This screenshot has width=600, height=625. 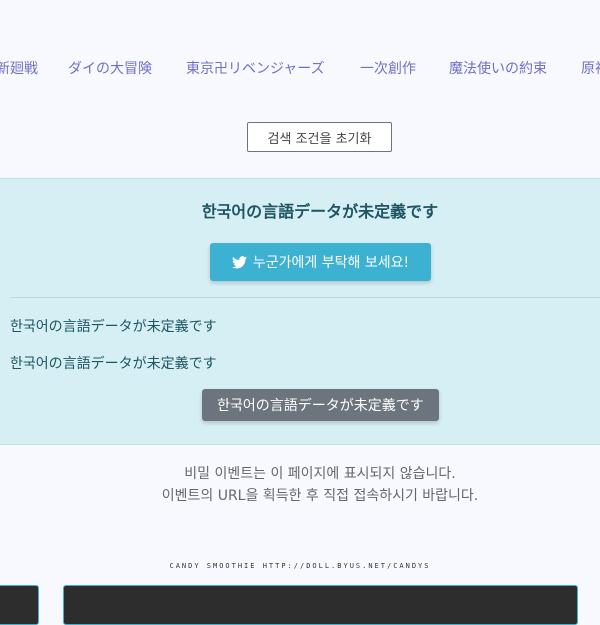 What do you see at coordinates (320, 474) in the screenshot?
I see `secret-event-notice: 비밀 이벤트는 이 페이지에 표시되지 않습니다.` at bounding box center [320, 474].